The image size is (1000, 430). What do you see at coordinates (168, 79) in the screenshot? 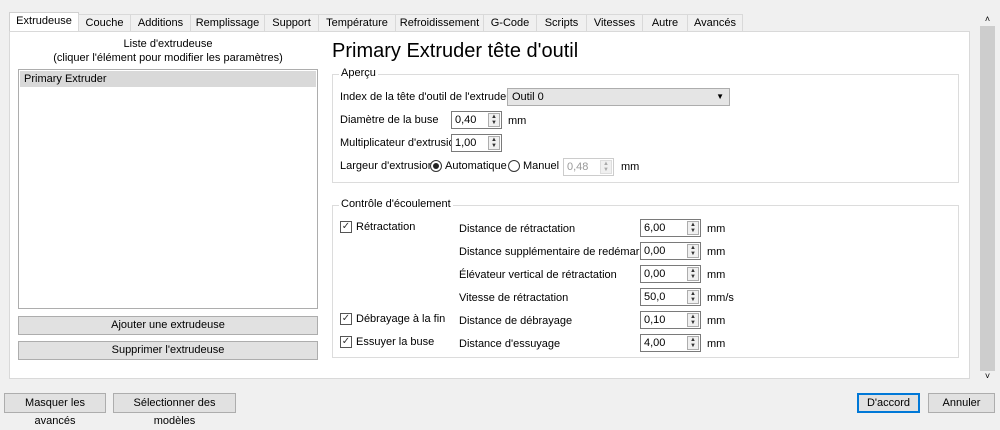
I see `list-item: Primary Extruder` at bounding box center [168, 79].